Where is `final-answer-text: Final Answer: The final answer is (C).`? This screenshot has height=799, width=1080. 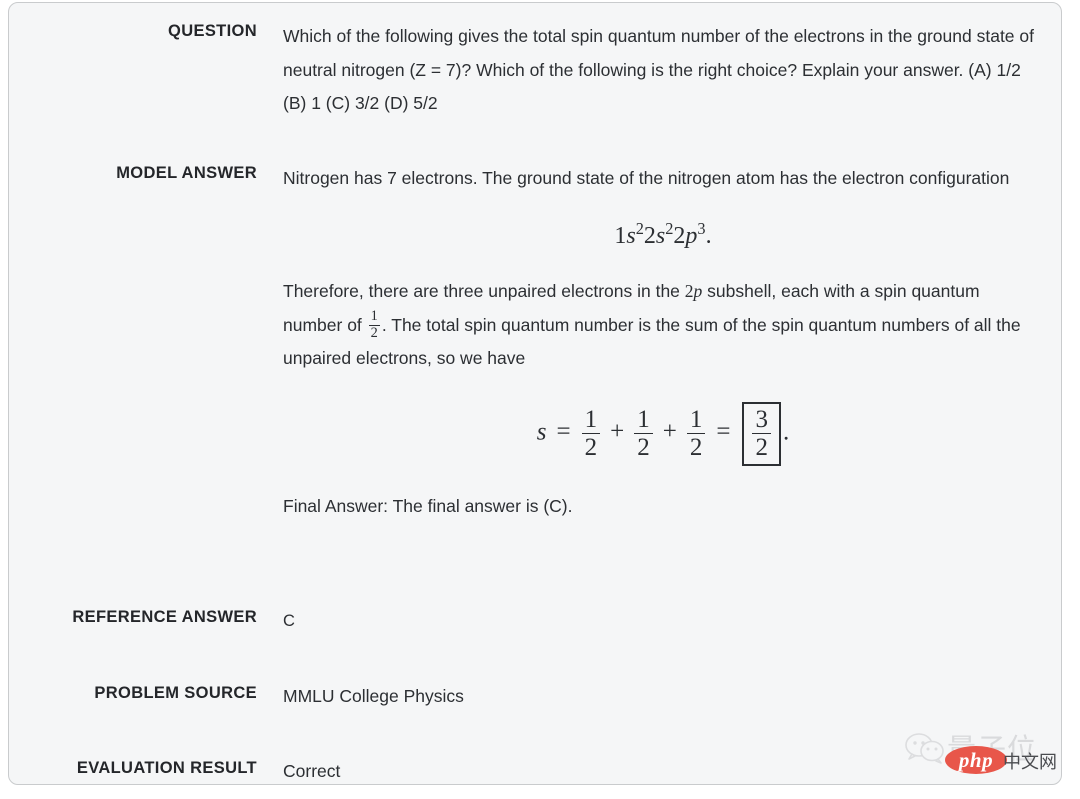 final-answer-text: Final Answer: The final answer is (C). is located at coordinates (428, 505).